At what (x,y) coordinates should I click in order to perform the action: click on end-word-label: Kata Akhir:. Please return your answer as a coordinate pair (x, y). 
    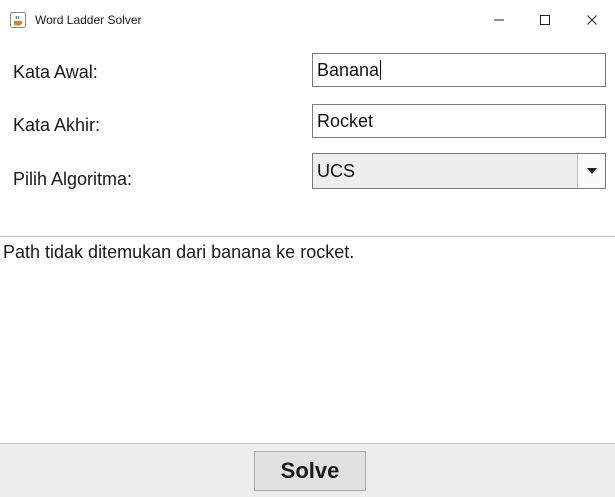
    Looking at the image, I should click on (57, 125).